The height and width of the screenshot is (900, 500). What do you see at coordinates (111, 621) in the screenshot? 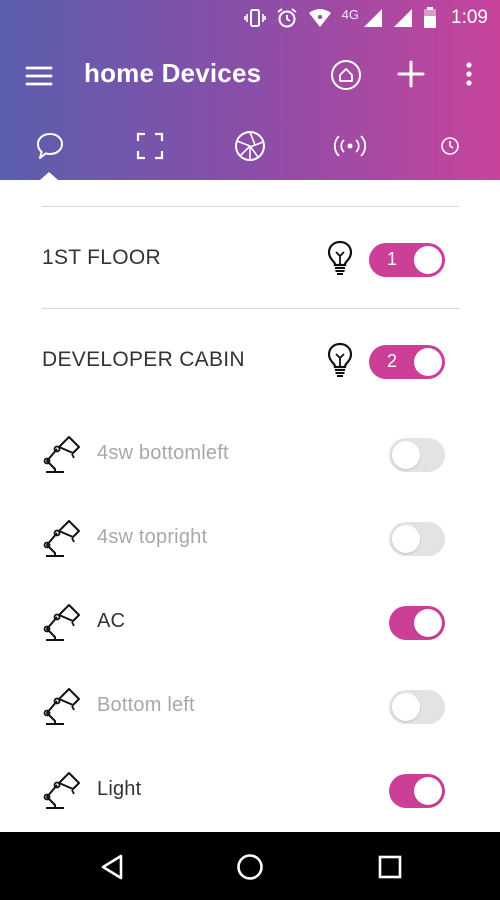
I see `device-label: AC` at bounding box center [111, 621].